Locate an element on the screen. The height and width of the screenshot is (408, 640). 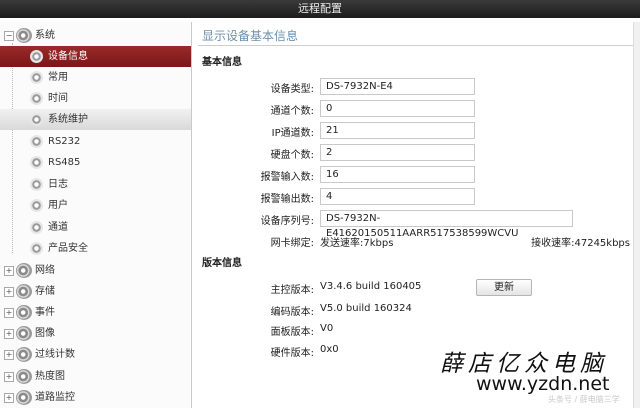
tree-node-road-monitoring: + 道路监控 is located at coordinates (95, 397).